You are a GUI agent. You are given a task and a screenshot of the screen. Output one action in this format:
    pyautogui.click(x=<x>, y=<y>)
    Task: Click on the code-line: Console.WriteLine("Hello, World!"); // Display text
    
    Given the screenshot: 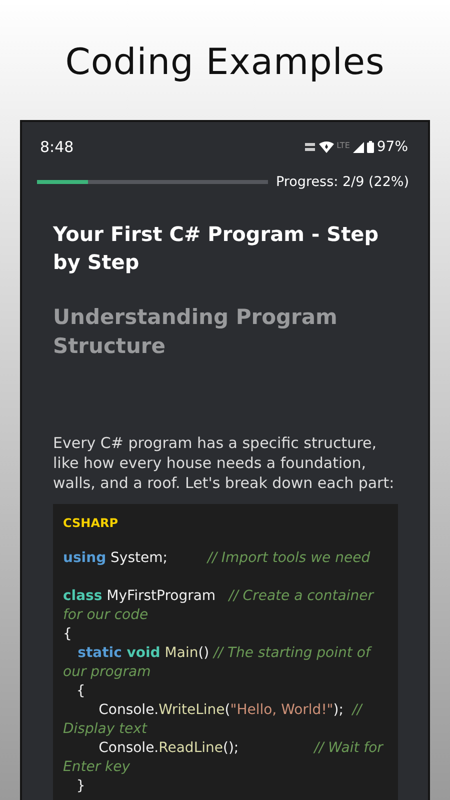 What is the action you would take?
    pyautogui.click(x=213, y=720)
    